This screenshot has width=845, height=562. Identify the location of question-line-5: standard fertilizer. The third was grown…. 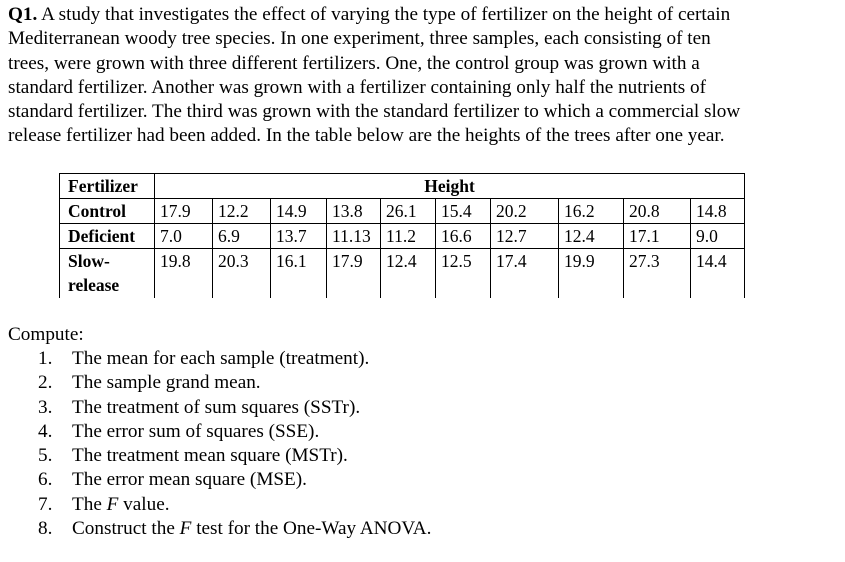
(374, 112).